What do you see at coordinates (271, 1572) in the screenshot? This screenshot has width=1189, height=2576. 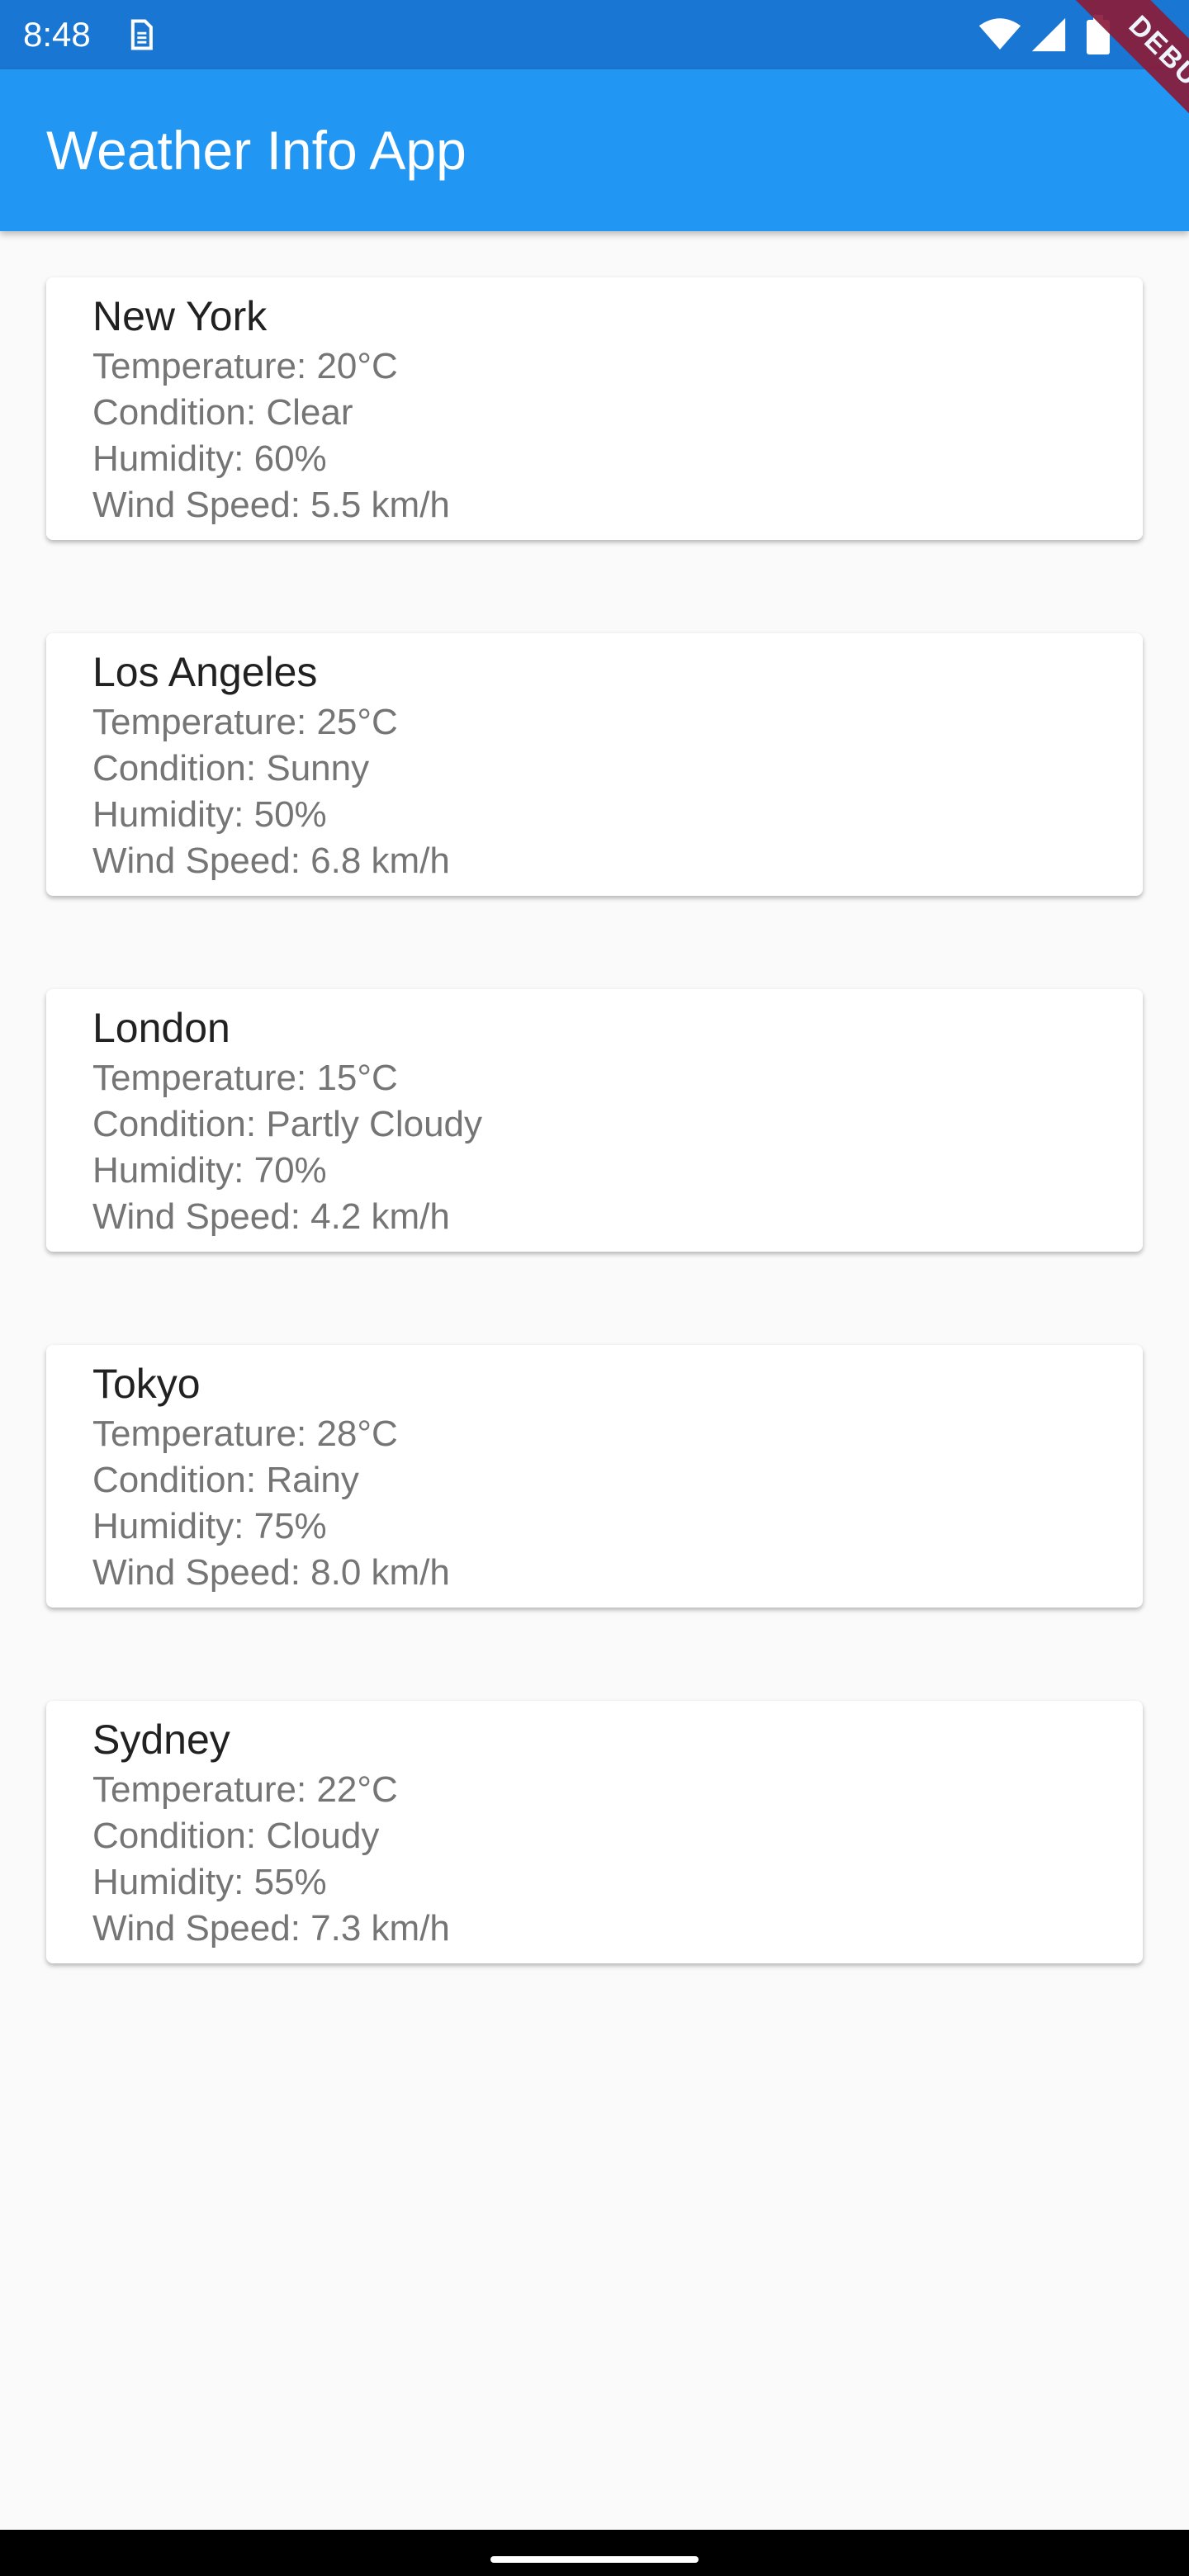 I see `wind-speed-text: Wind Speed: 8.0 km/h` at bounding box center [271, 1572].